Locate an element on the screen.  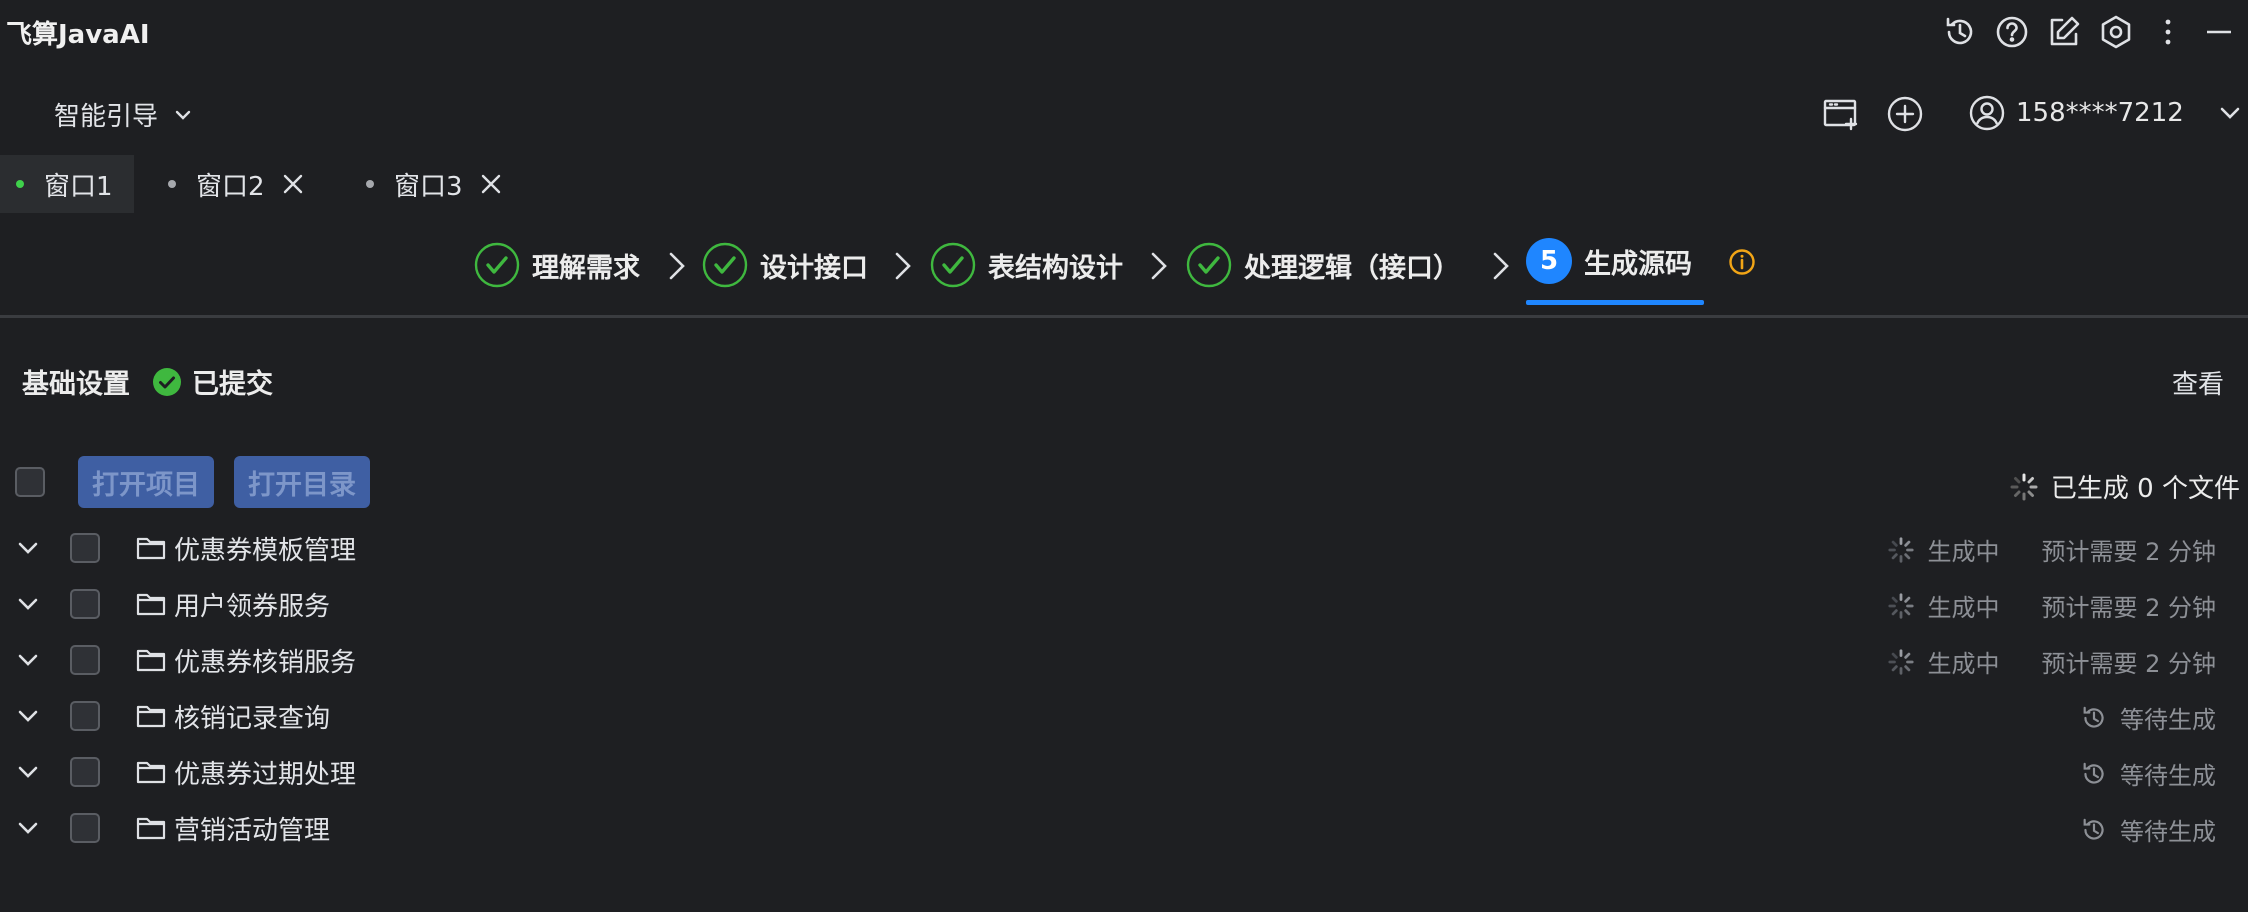
module-row: 用户领券服务 生成中 预计需要 2 分钟 is located at coordinates (1124, 604).